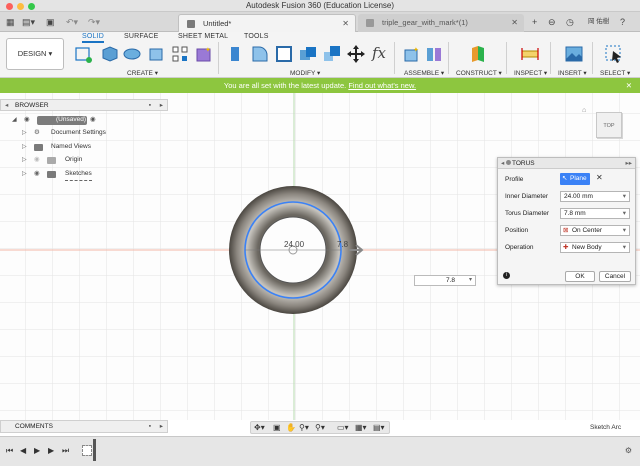 This screenshot has width=640, height=466. Describe the element at coordinates (574, 54) in the screenshot. I see `insert-image-icon` at that location.